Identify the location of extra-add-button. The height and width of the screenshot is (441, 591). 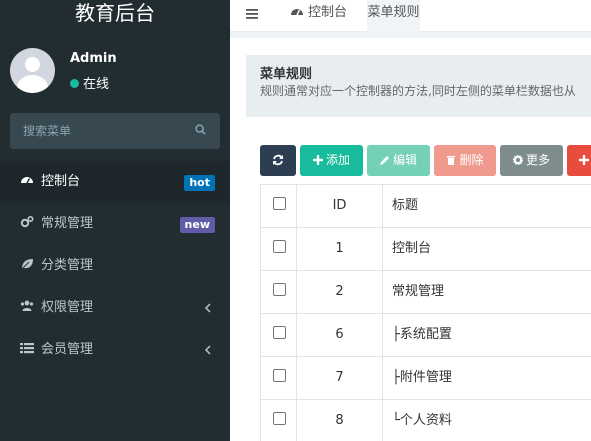
(579, 160).